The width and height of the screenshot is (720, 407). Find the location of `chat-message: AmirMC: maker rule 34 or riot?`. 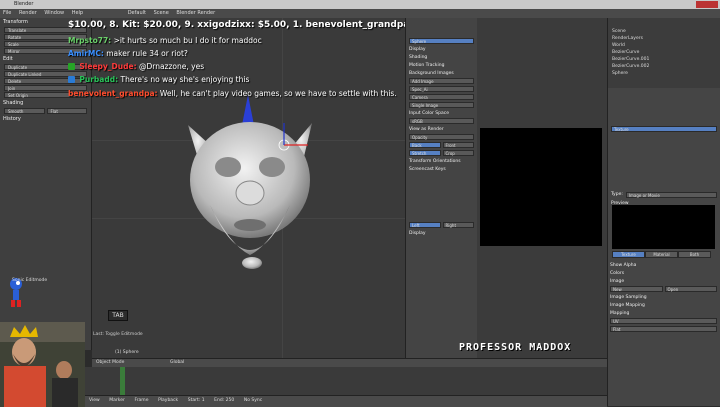

chat-message: AmirMC: maker rule 34 or riot? is located at coordinates (128, 53).